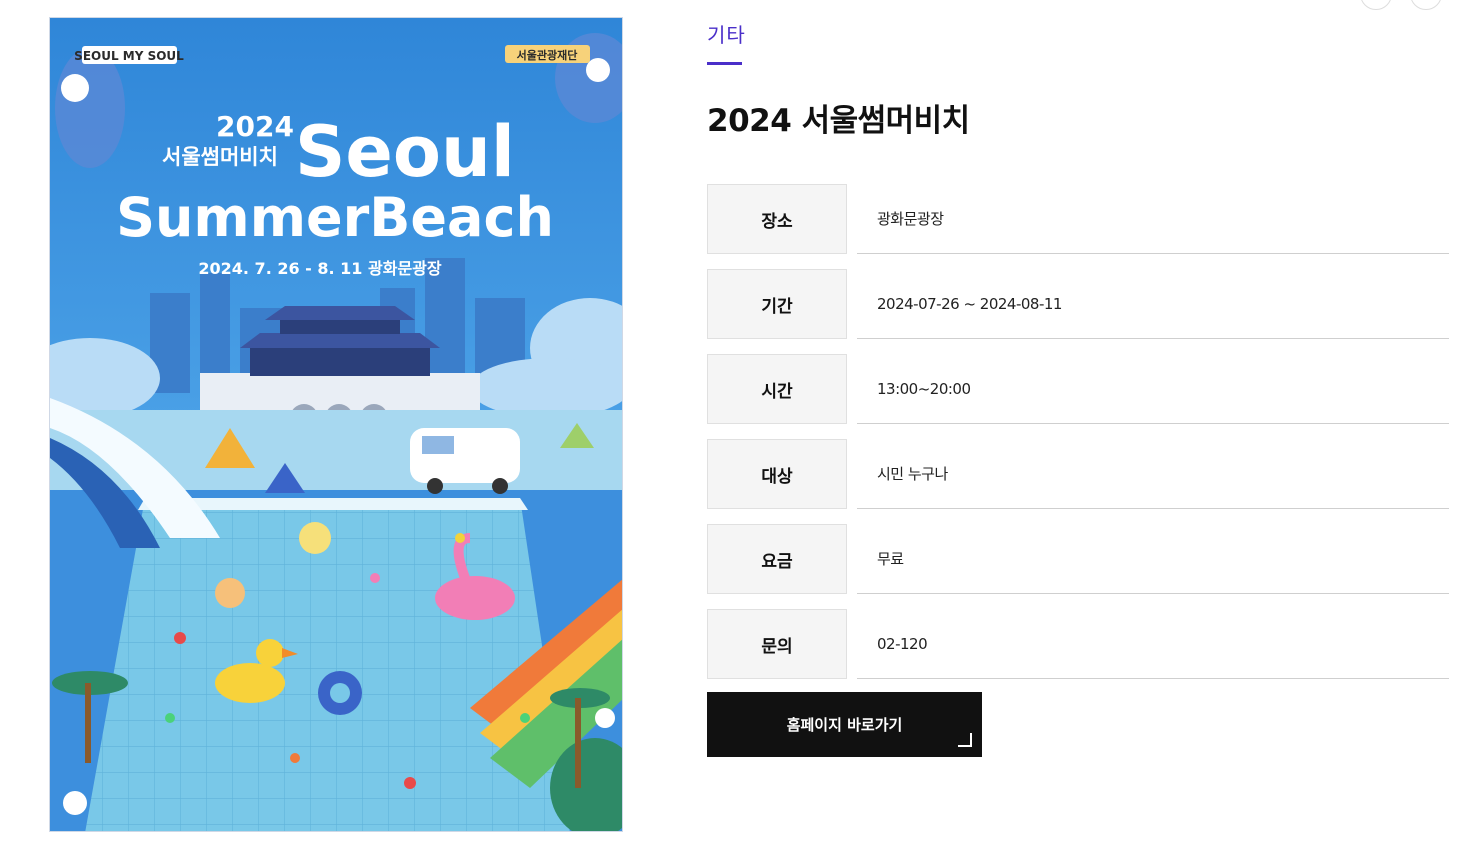 Image resolution: width=1464 pixels, height=851 pixels. Describe the element at coordinates (320, 268) in the screenshot. I see `poster-dates-place: 2024. 7. 26 - 8. 11 광화문광장` at that location.